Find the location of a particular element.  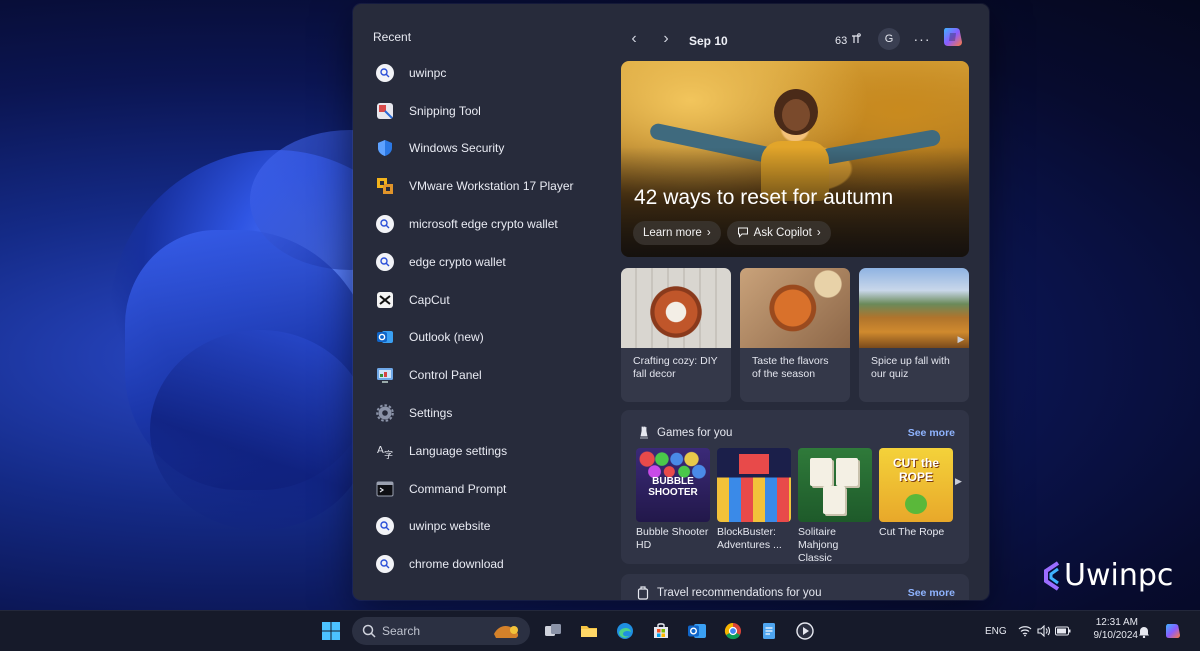

recent-item-language-settings: A字 Language settings is located at coordinates (490, 451).